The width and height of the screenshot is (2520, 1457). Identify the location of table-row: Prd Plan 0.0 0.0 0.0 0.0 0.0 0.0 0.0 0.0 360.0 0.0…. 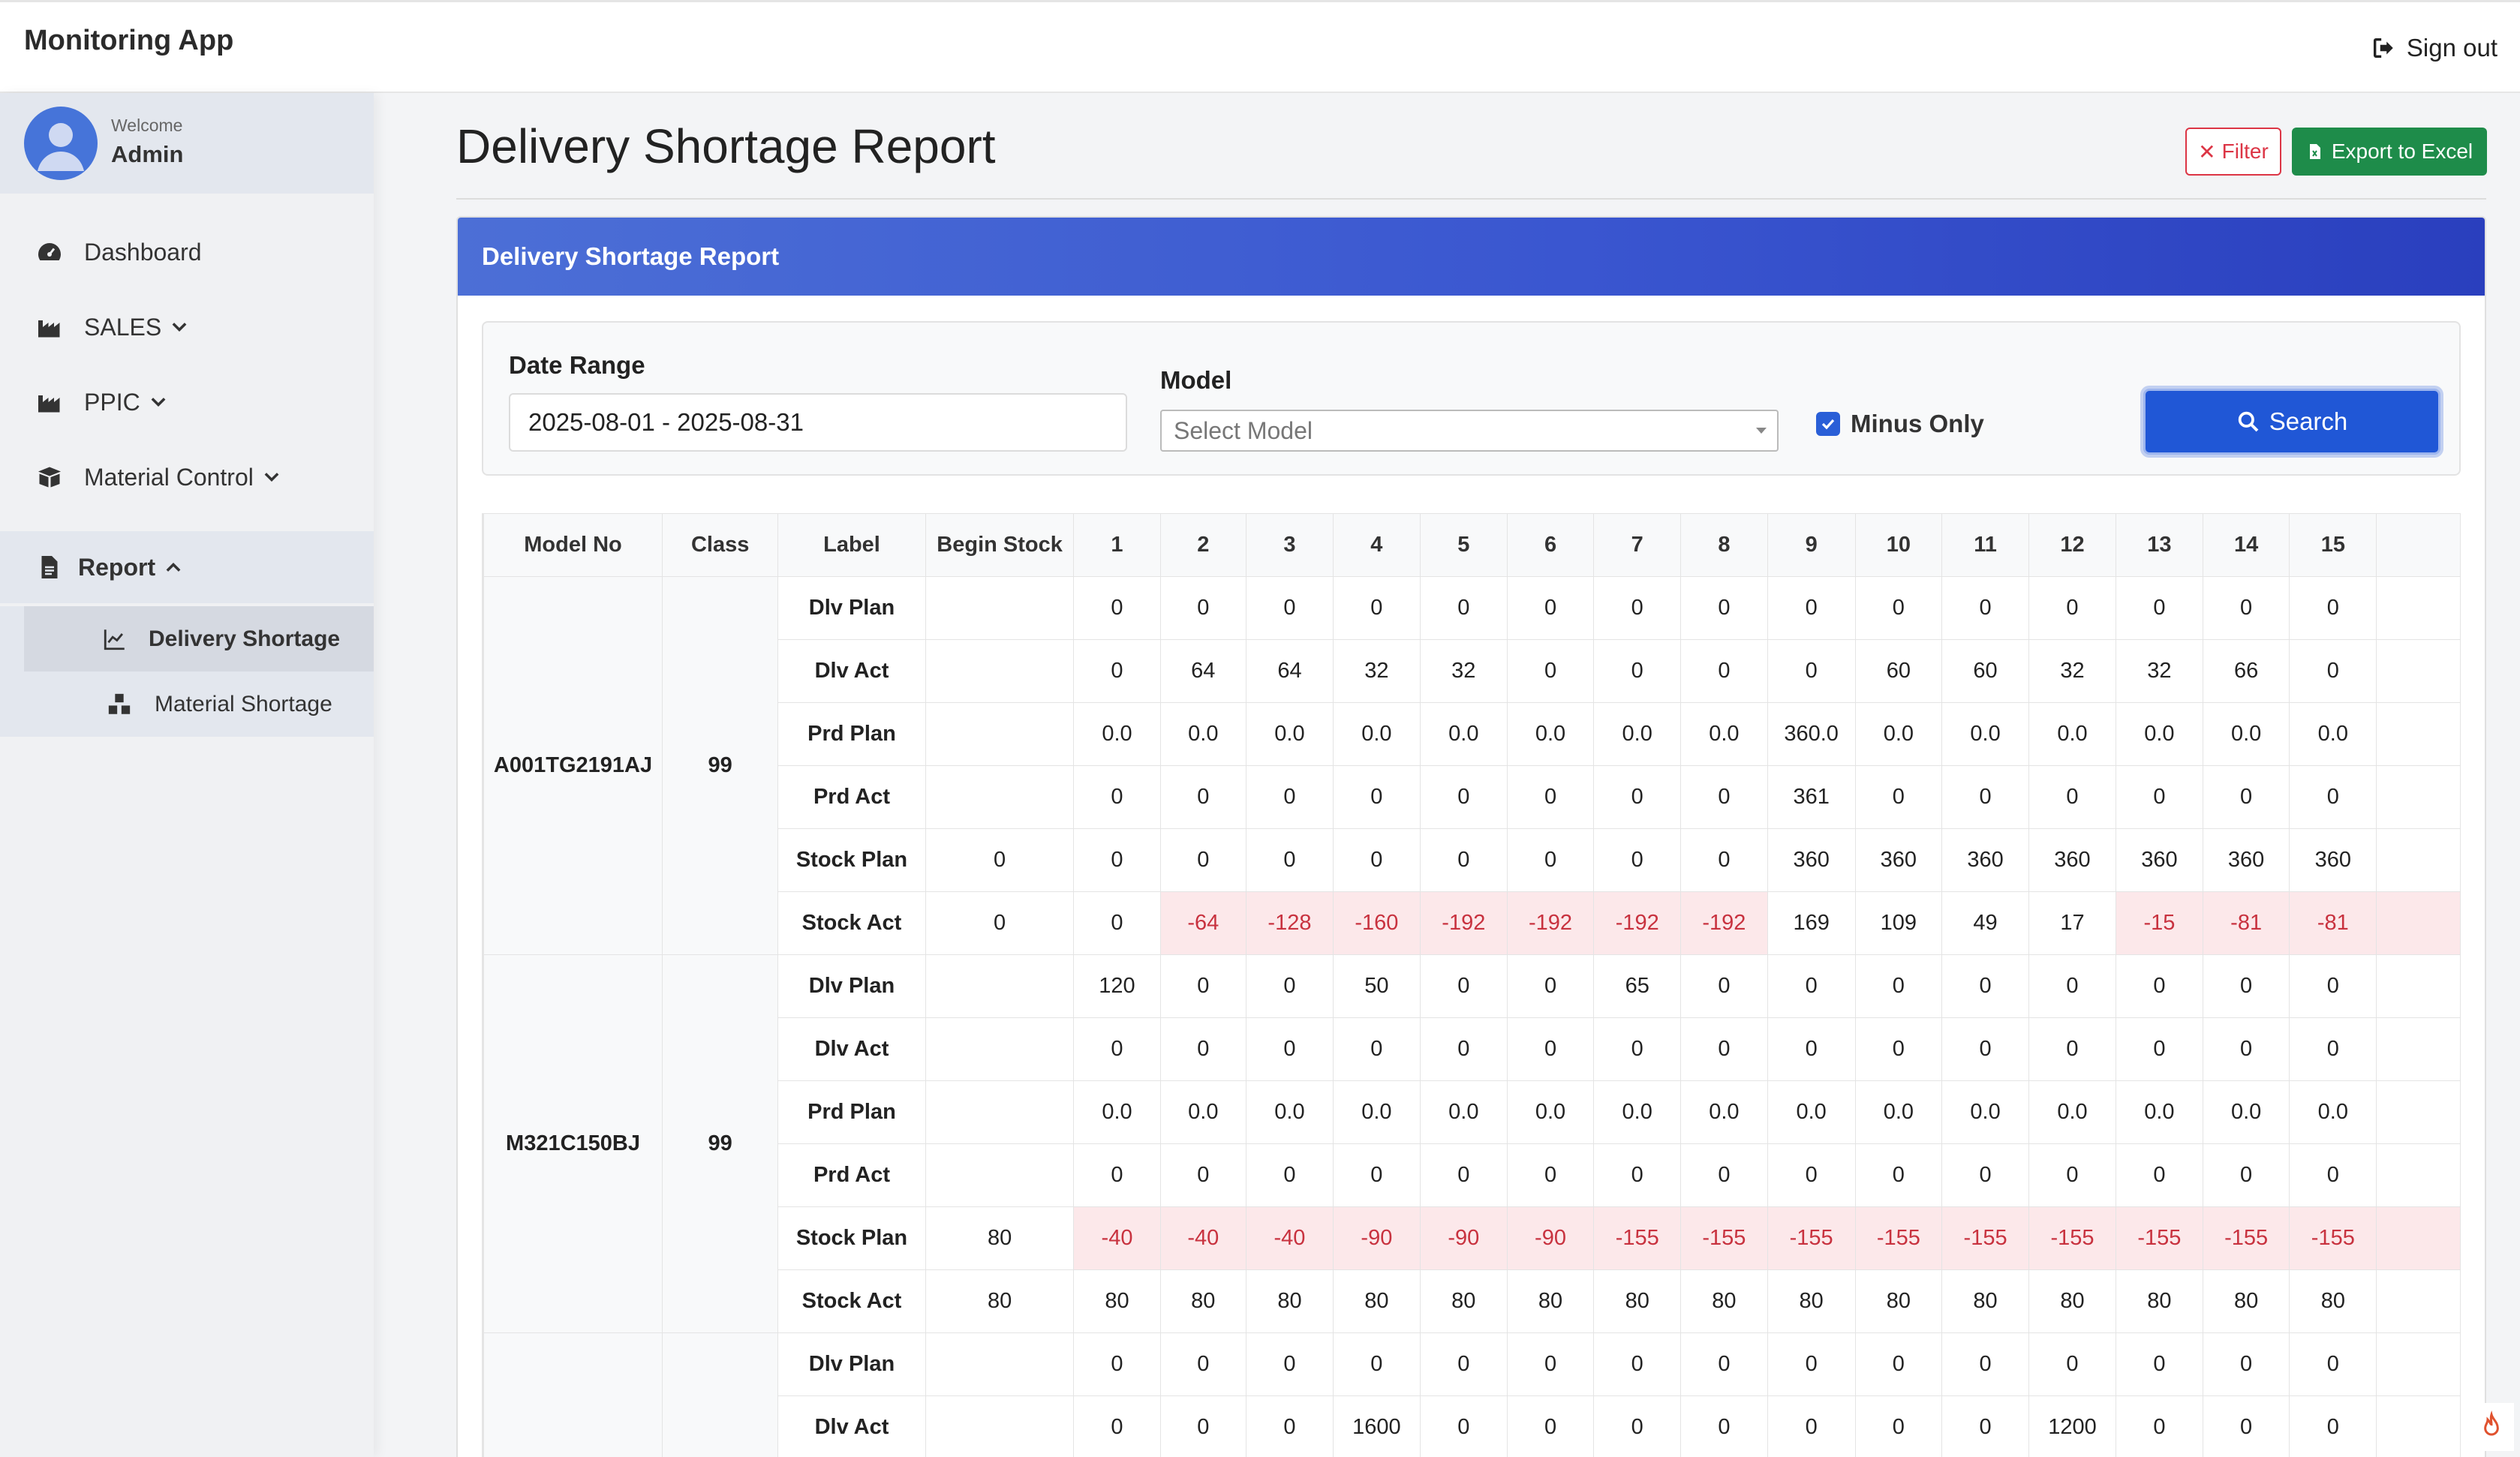
(1472, 734).